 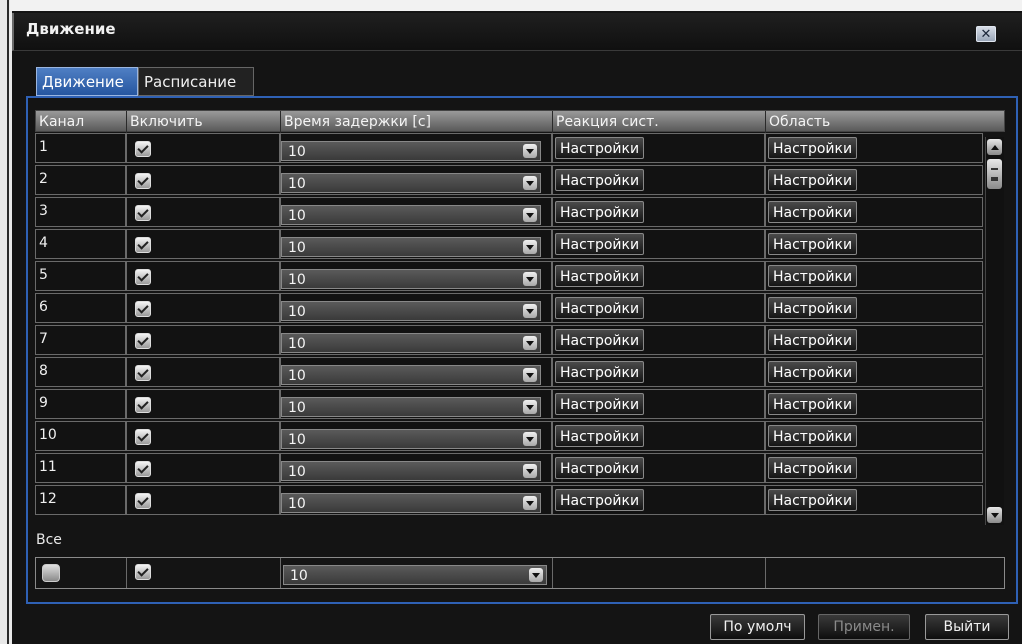 What do you see at coordinates (196, 81) in the screenshot?
I see `tab-schedule: Расписание` at bounding box center [196, 81].